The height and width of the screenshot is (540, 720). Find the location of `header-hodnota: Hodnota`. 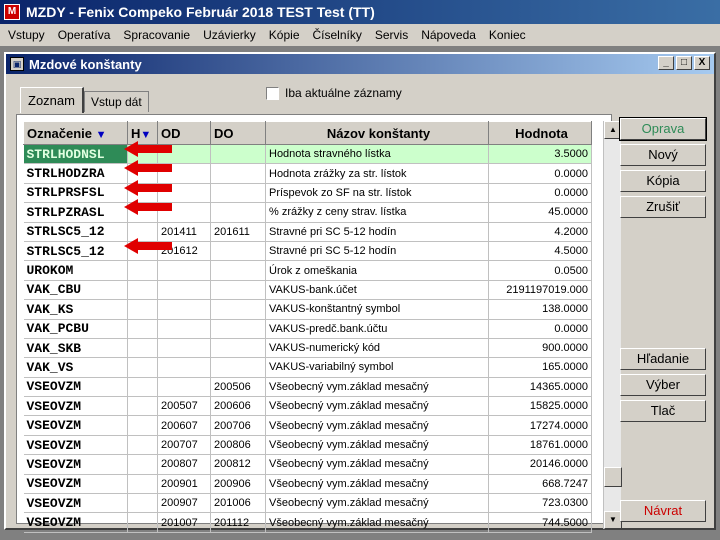

header-hodnota: Hodnota is located at coordinates (540, 133).